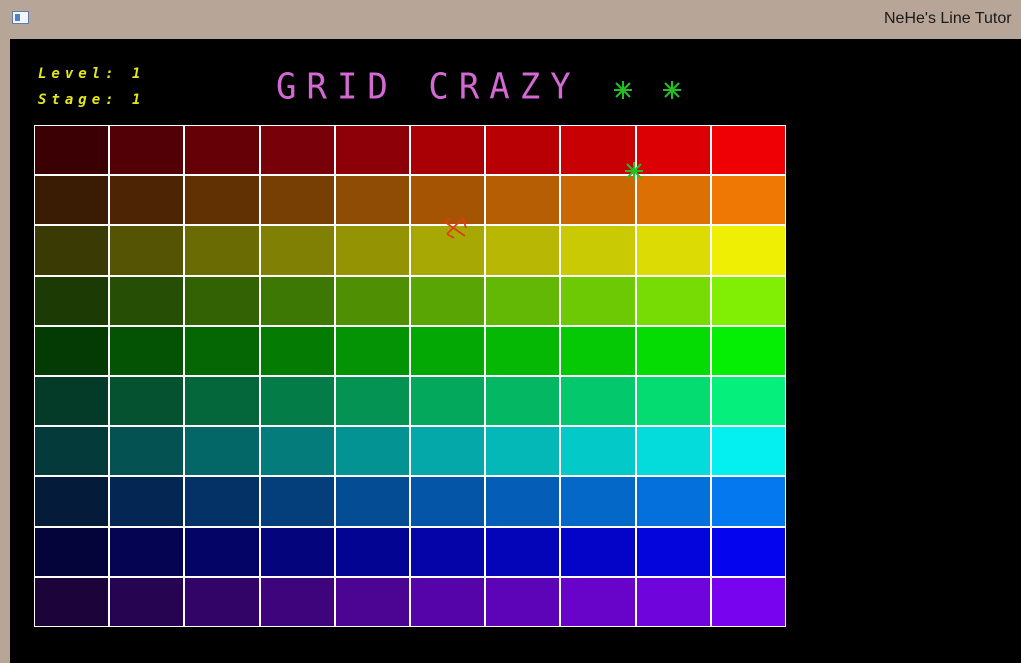  Describe the element at coordinates (455, 228) in the screenshot. I see `player-hourglass-icon` at that location.